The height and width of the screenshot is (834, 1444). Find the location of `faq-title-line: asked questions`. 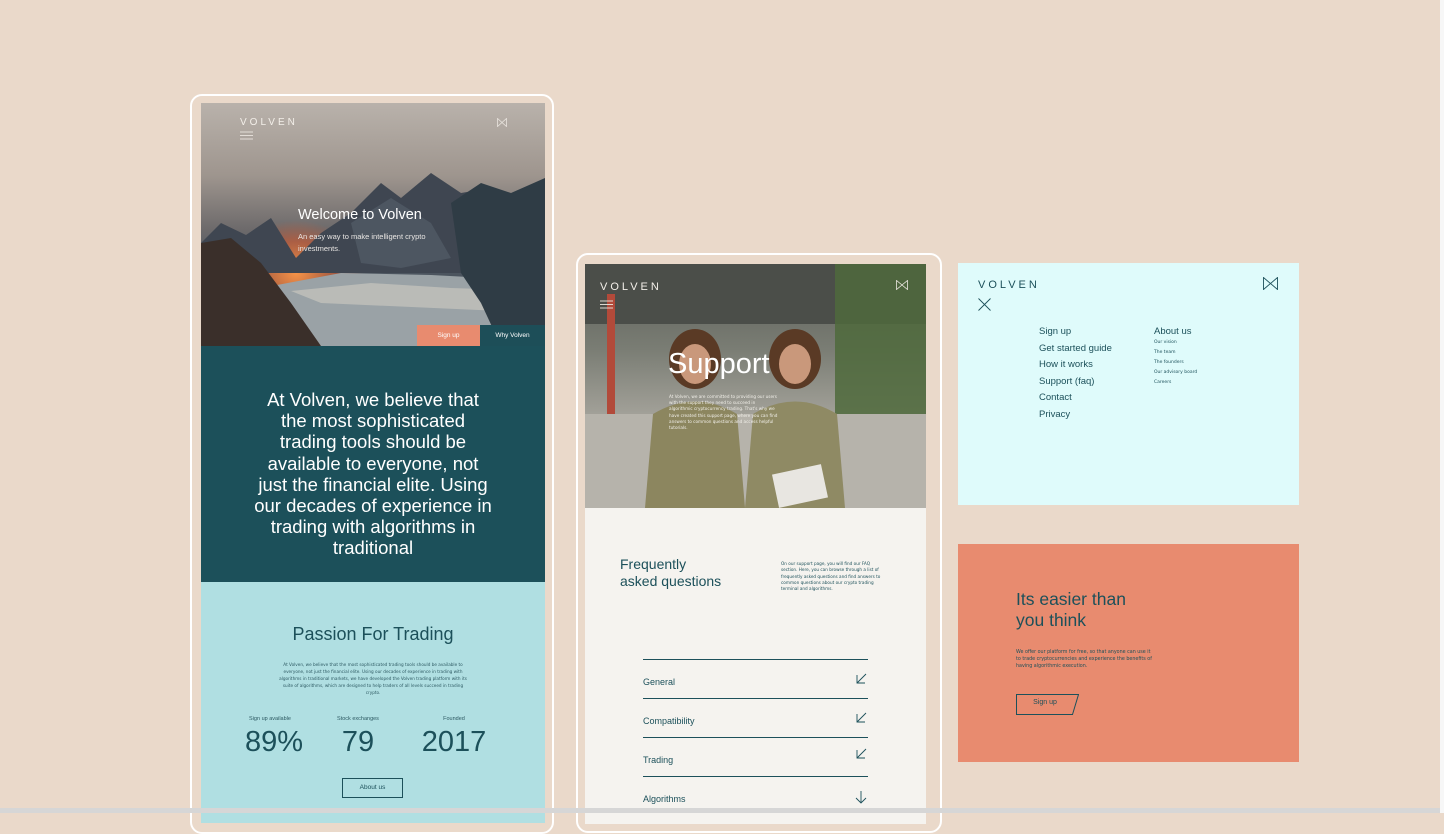

faq-title-line: asked questions is located at coordinates (671, 581).